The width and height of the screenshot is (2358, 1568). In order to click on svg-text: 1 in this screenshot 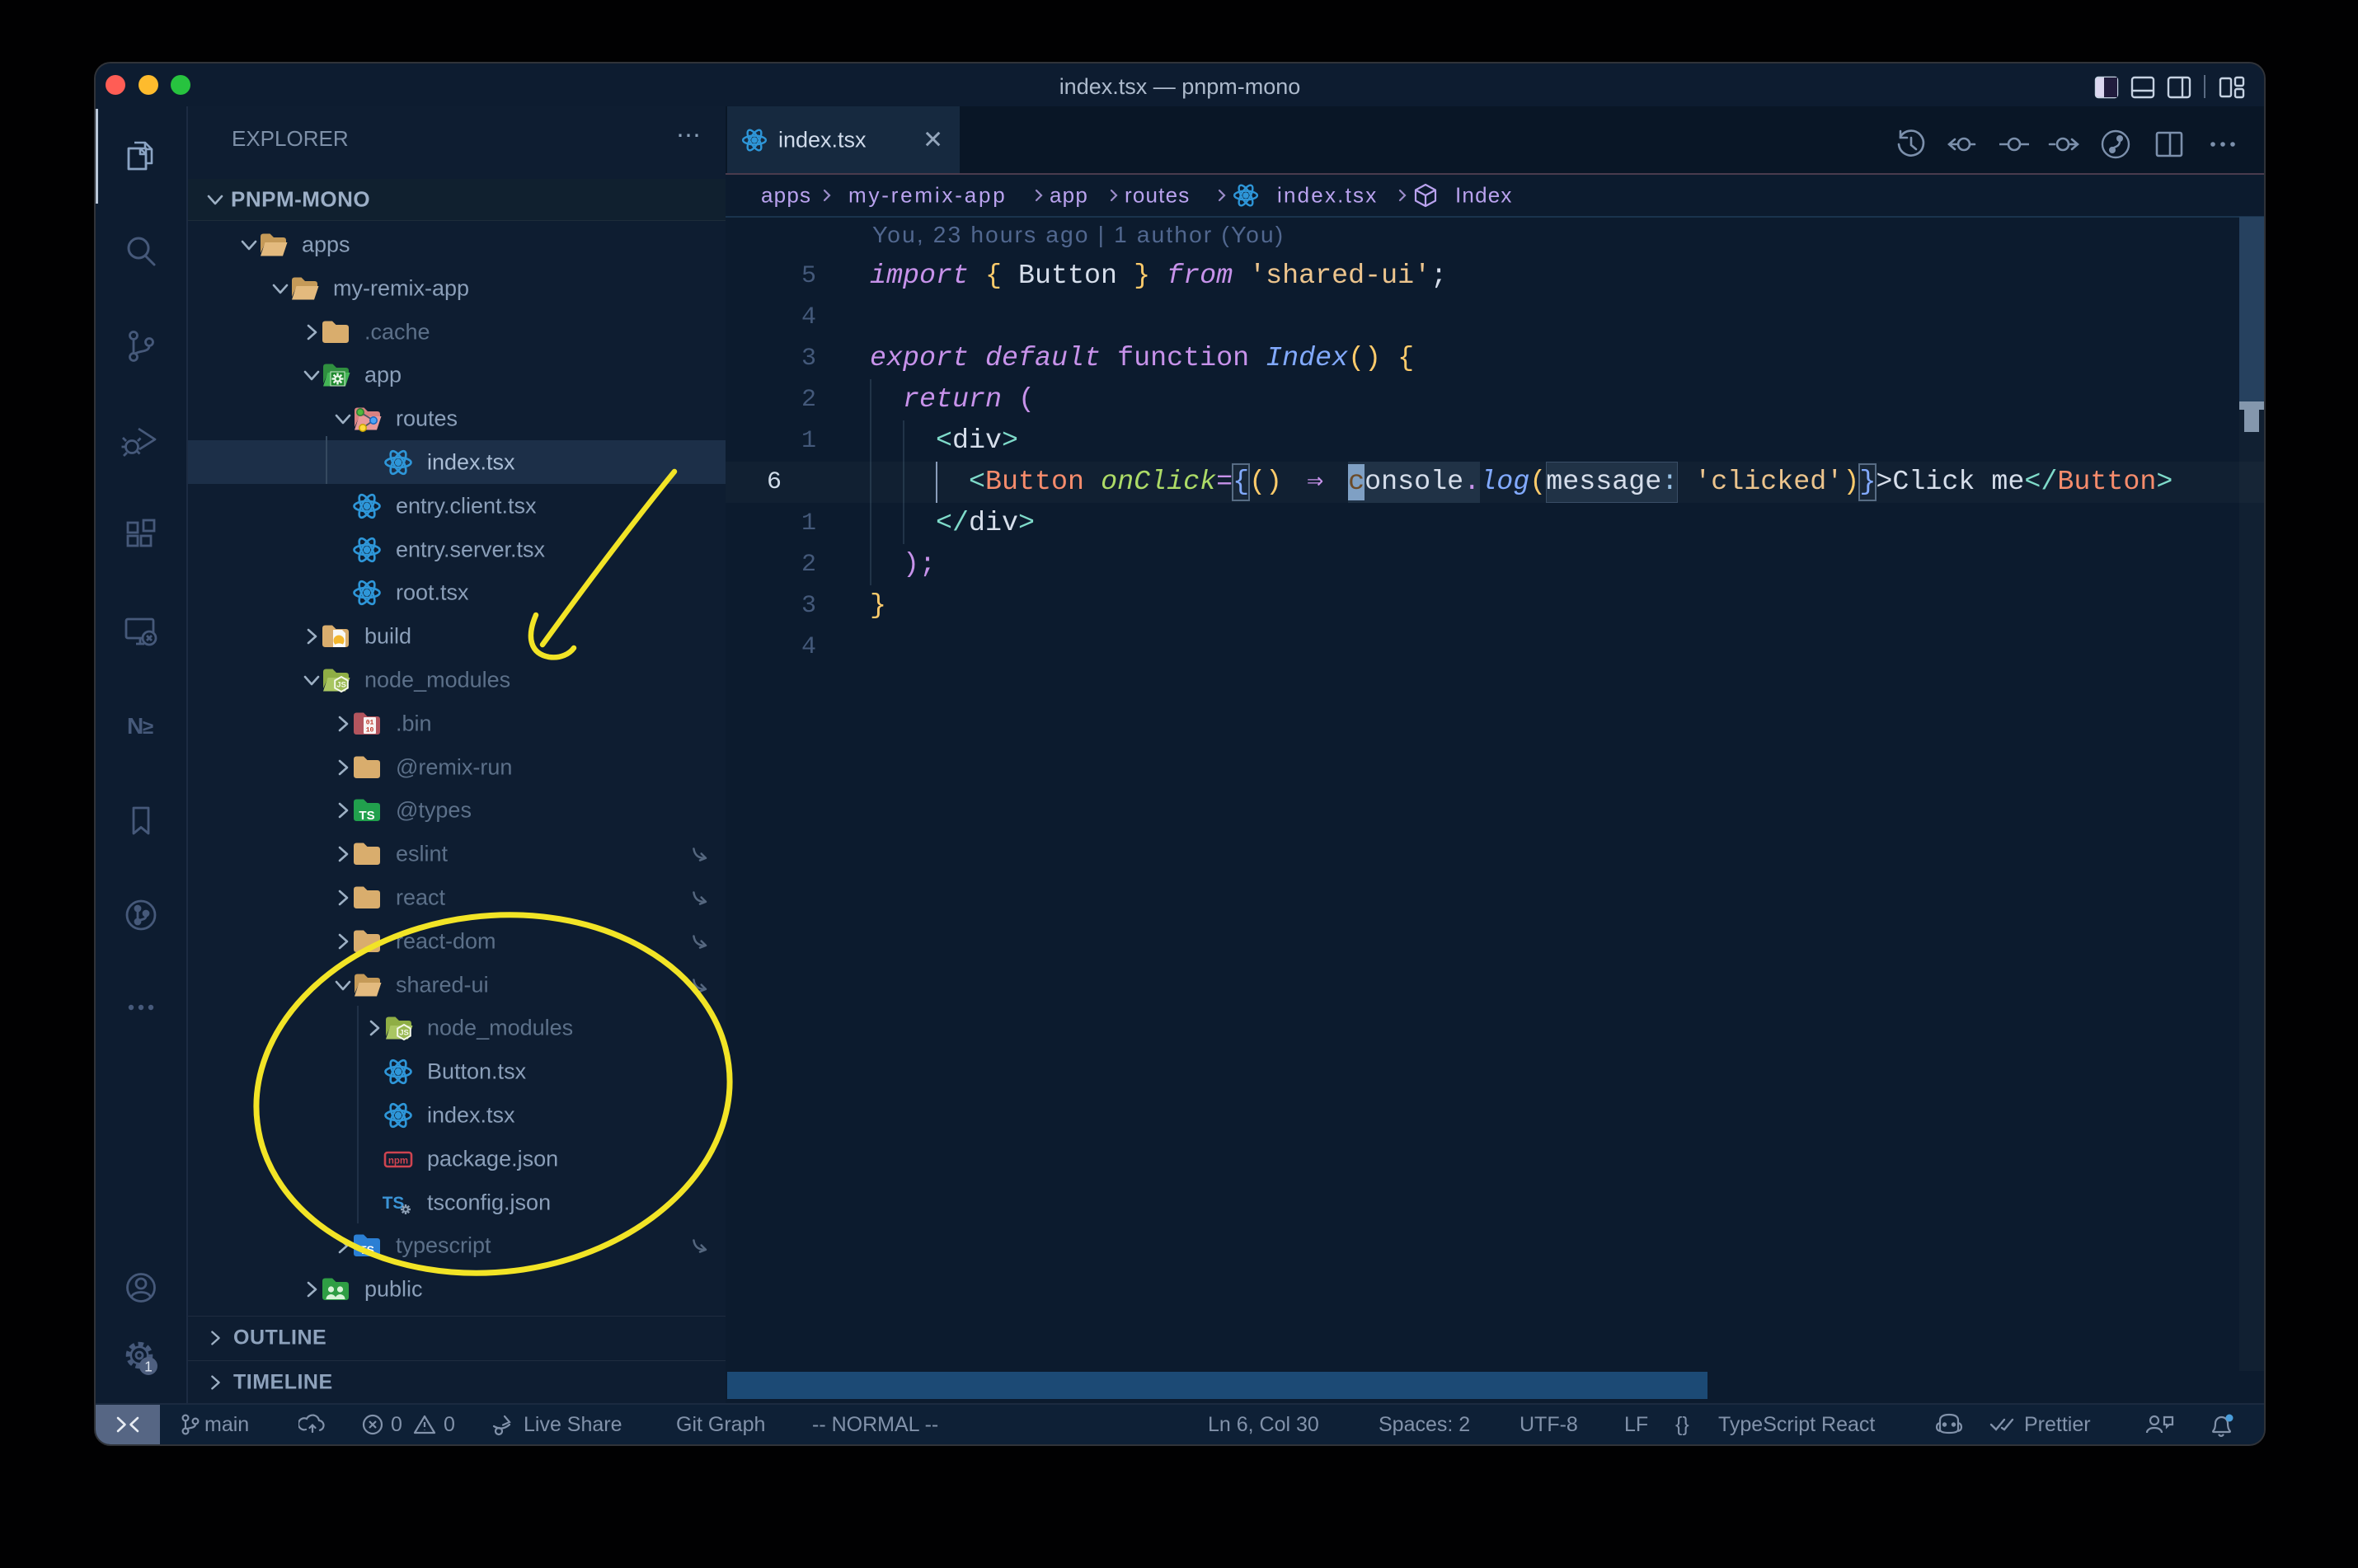, I will do `click(148, 1367)`.